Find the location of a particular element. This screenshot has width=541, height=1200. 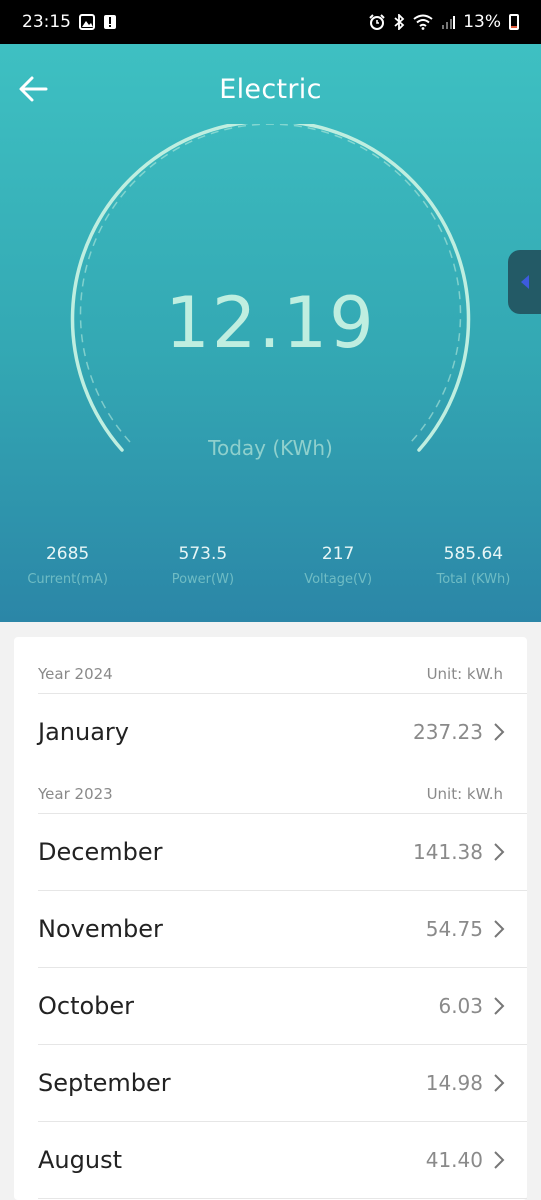

stat-current: 2685 Current(mA) is located at coordinates (67, 565).